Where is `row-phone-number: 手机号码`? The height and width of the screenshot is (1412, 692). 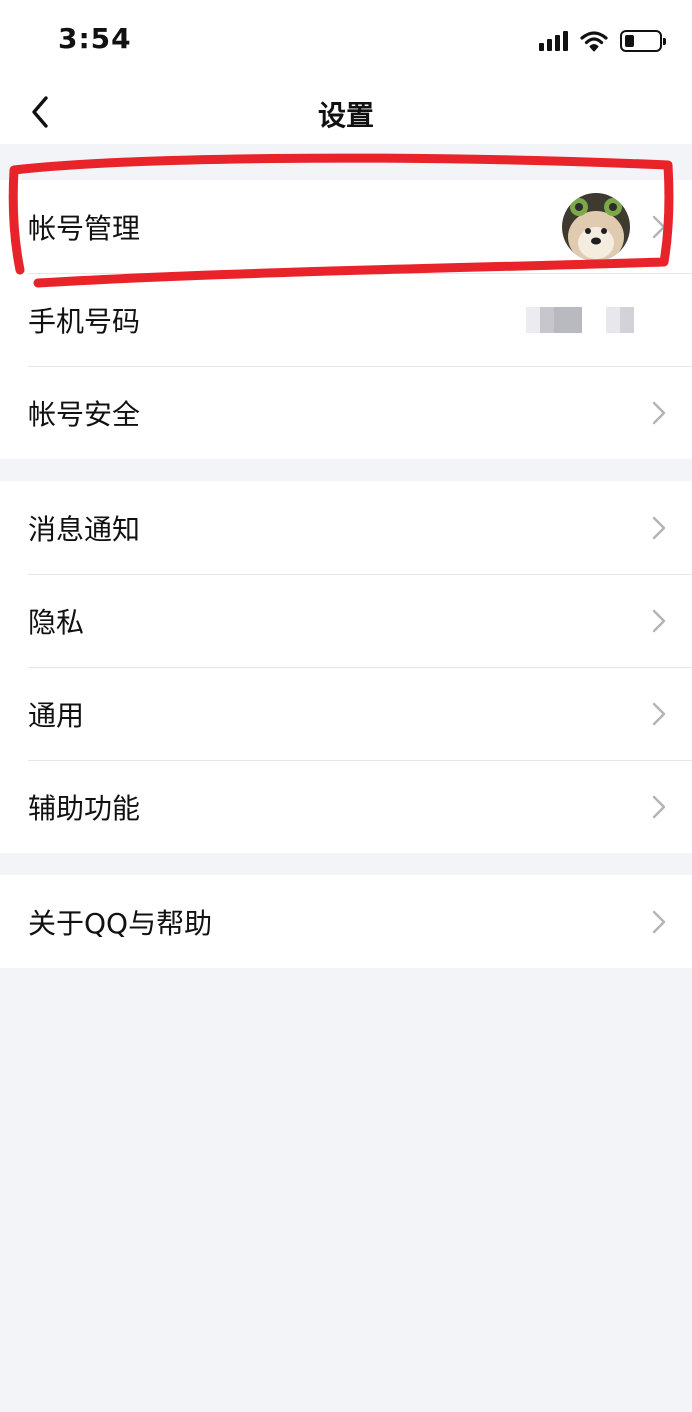
row-phone-number: 手机号码 is located at coordinates (346, 319).